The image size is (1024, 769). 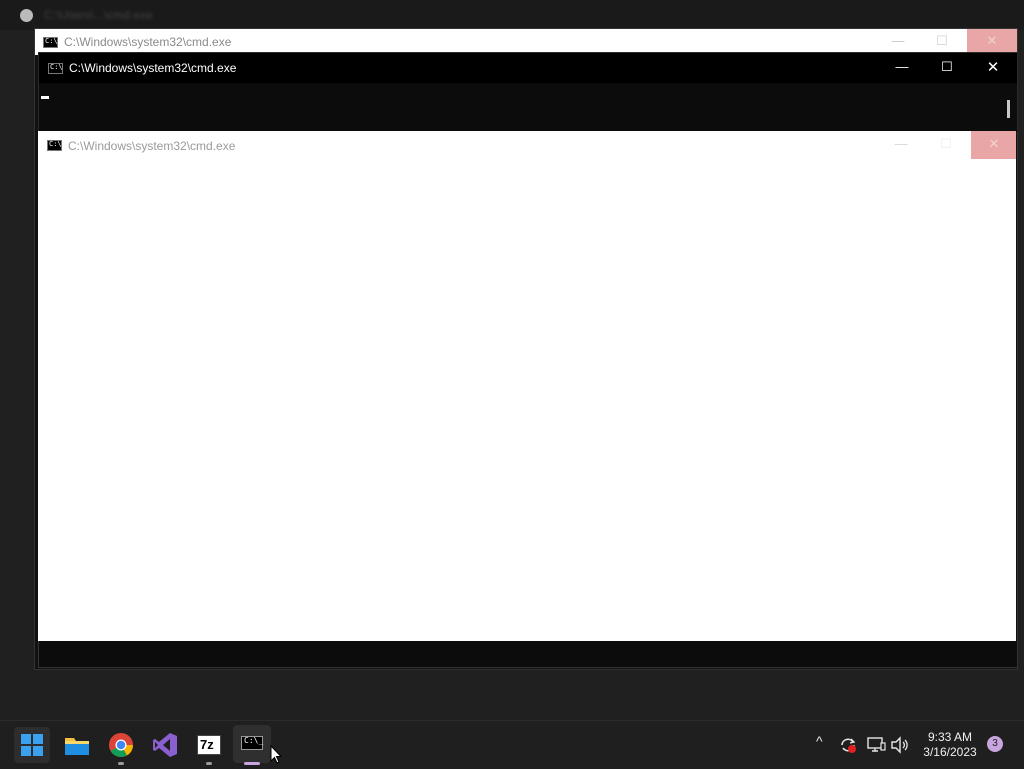 I want to click on background-app-title: C:\Users\...\cmd.exe, so click(x=98, y=15).